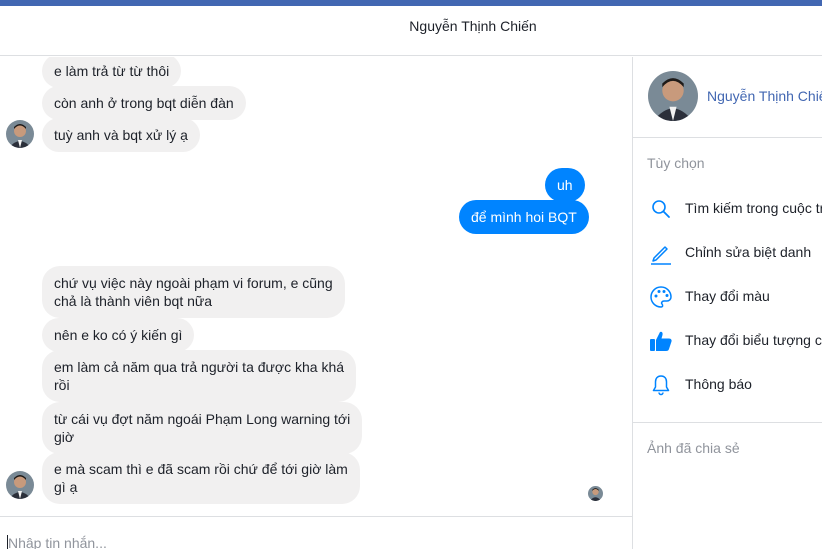 This screenshot has width=822, height=549. Describe the element at coordinates (661, 341) in the screenshot. I see `thumbs-up-icon` at that location.